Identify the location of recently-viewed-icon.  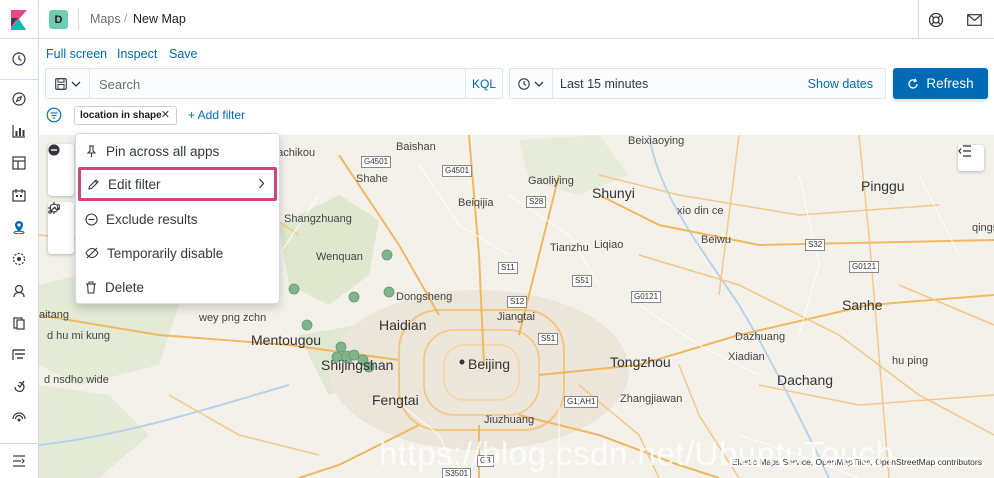
(19, 59).